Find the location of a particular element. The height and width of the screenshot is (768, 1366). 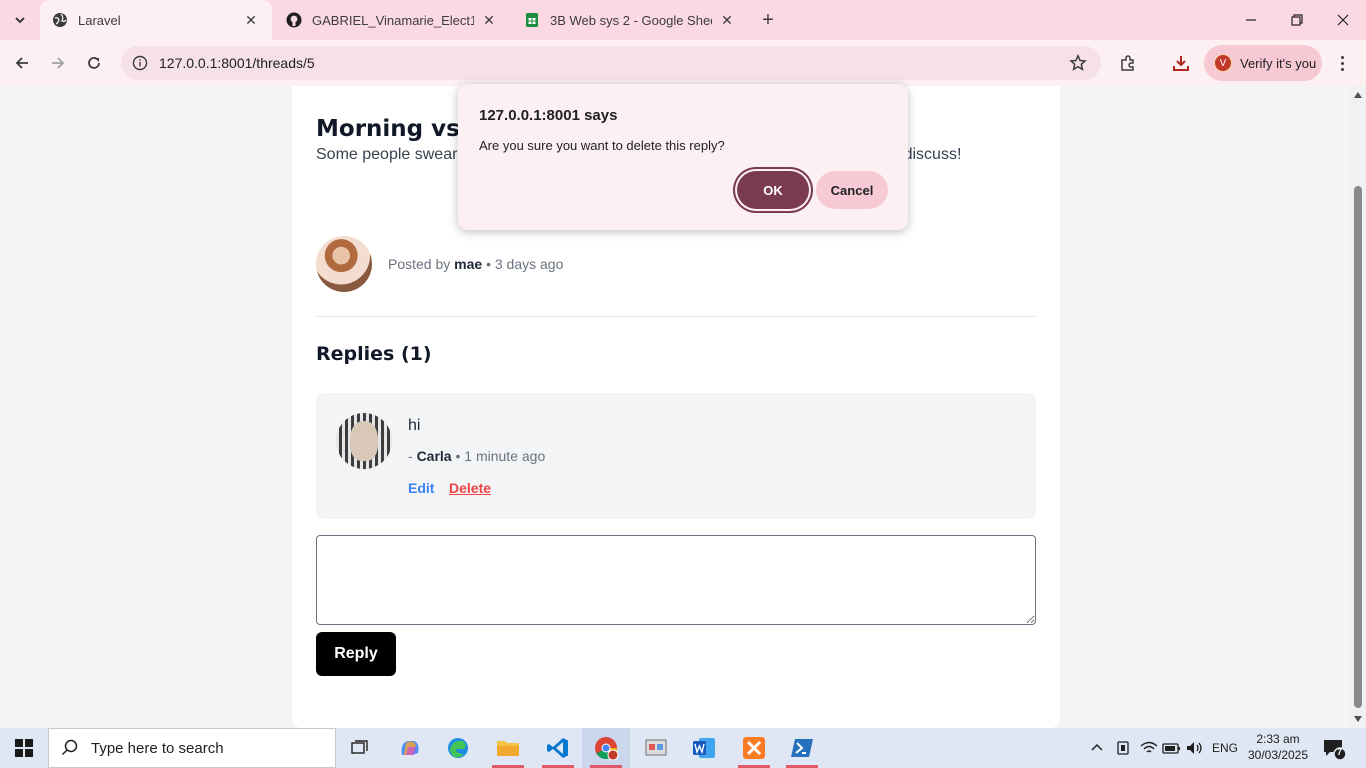

arrow-left-icon is located at coordinates (21, 63).